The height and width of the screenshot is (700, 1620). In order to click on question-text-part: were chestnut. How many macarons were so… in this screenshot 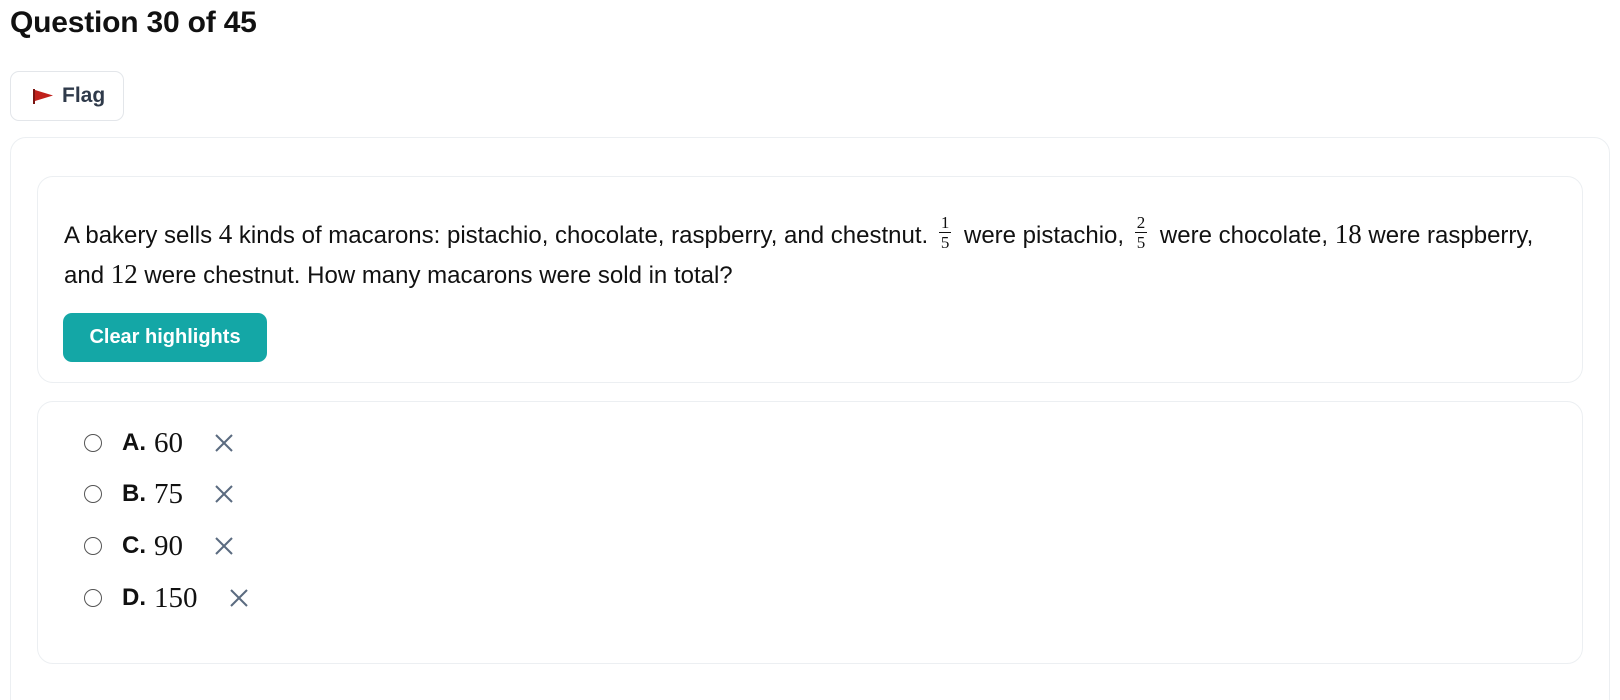, I will do `click(435, 276)`.